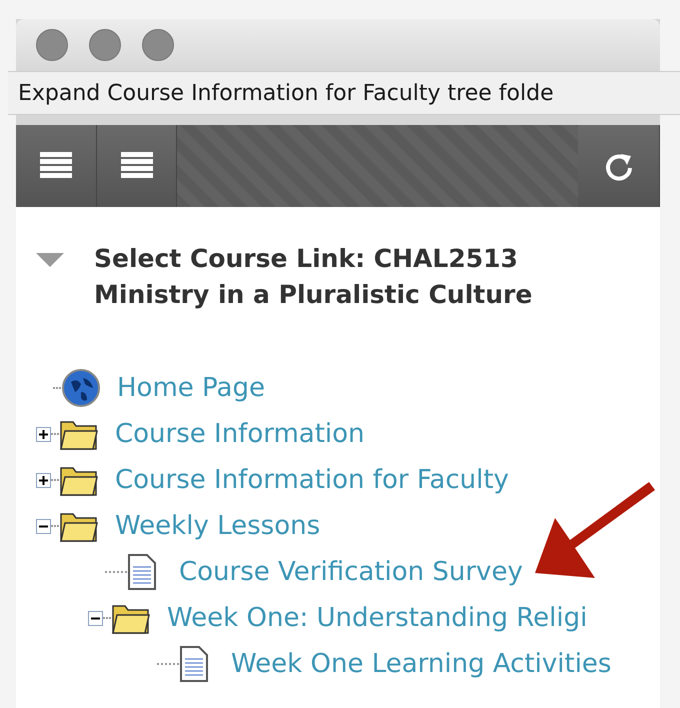  Describe the element at coordinates (50, 261) in the screenshot. I see `collapse-triangle-icon` at that location.